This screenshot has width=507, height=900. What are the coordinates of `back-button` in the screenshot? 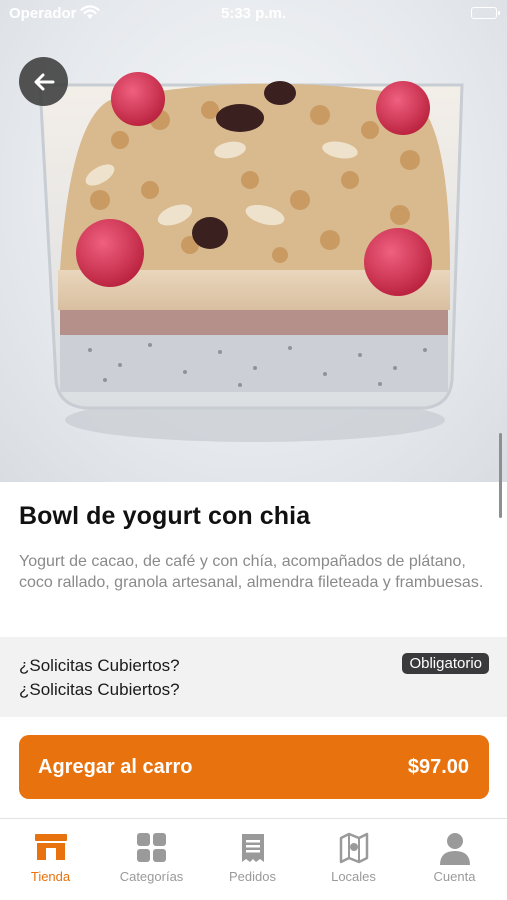 It's located at (43, 81).